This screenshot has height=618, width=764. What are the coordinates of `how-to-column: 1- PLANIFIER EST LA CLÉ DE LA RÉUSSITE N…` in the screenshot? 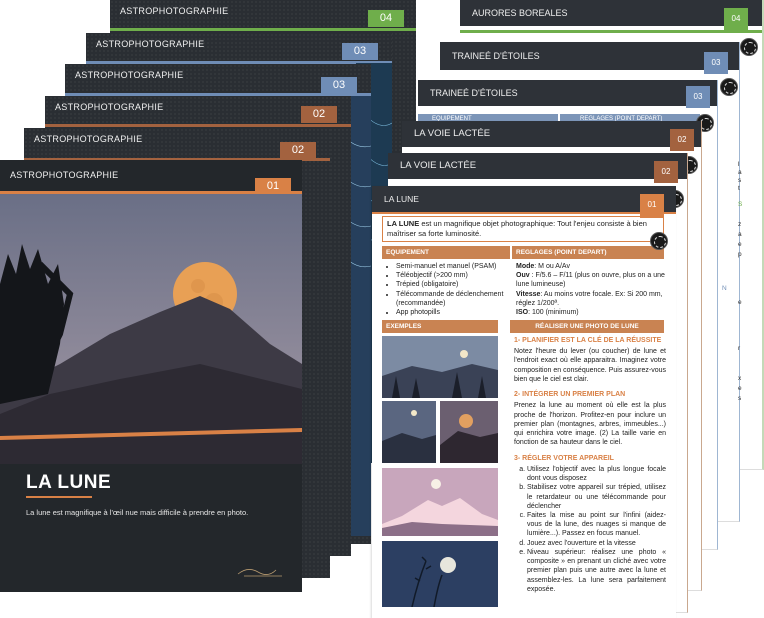 It's located at (590, 465).